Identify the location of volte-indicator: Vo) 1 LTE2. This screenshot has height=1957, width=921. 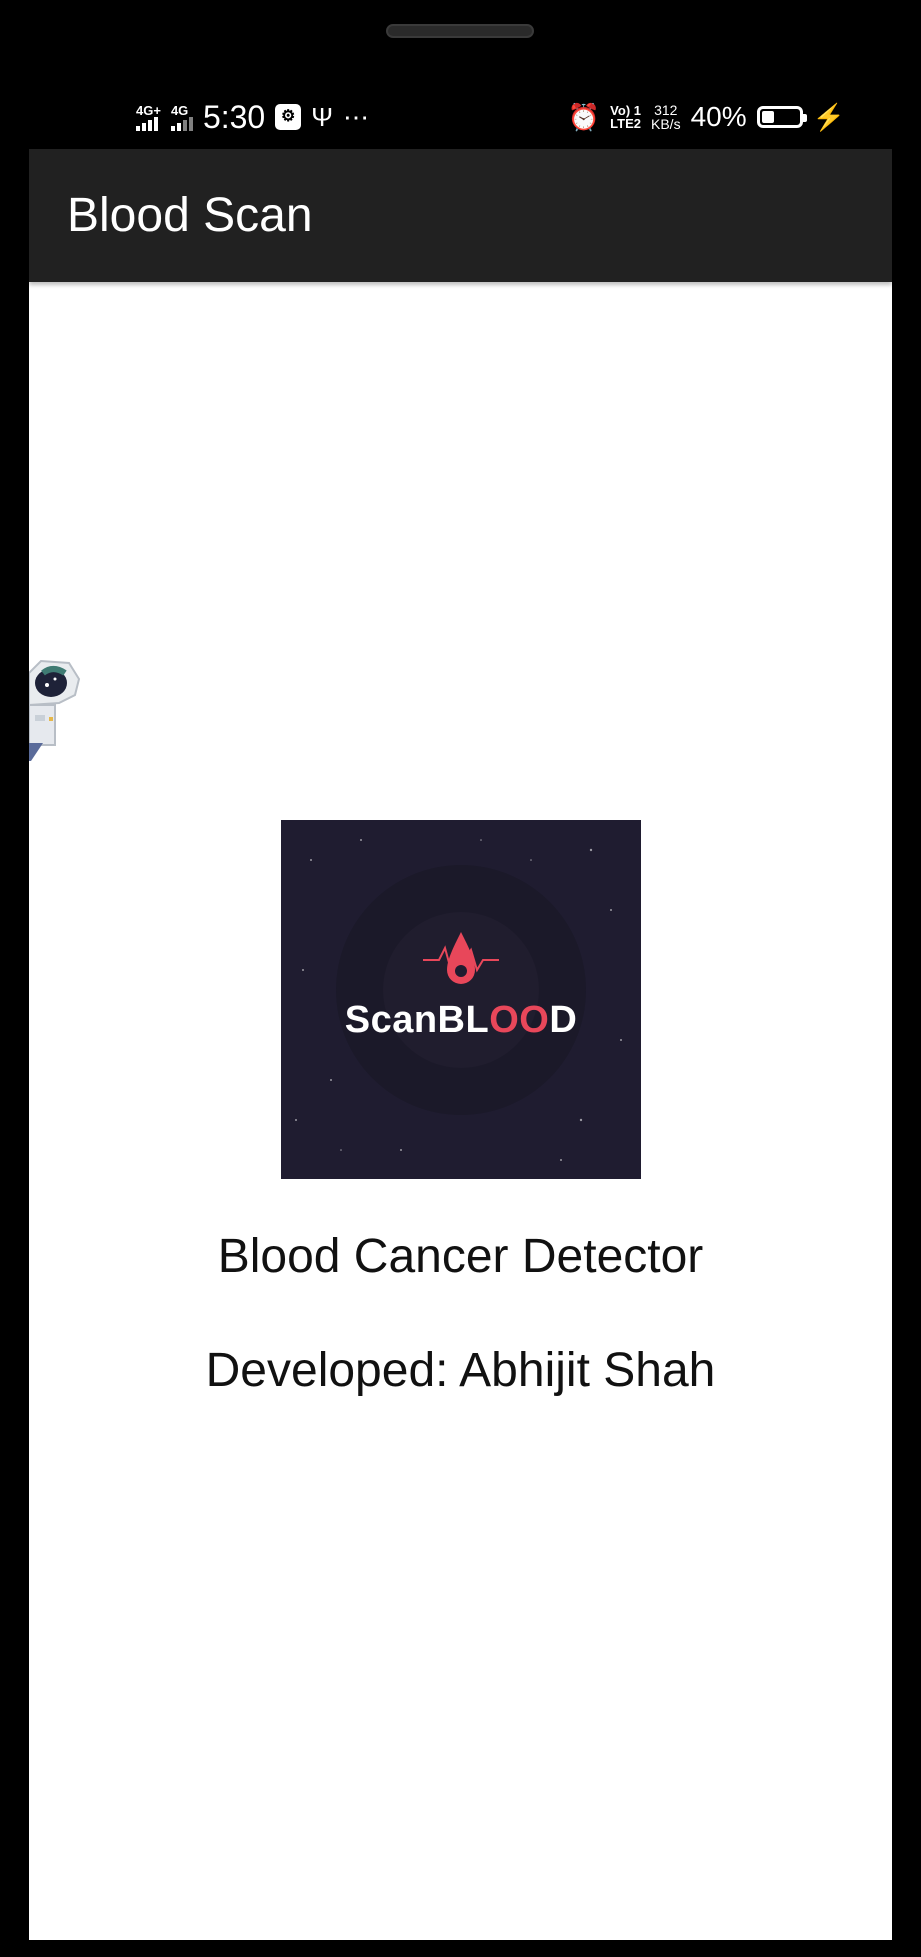
(625, 117).